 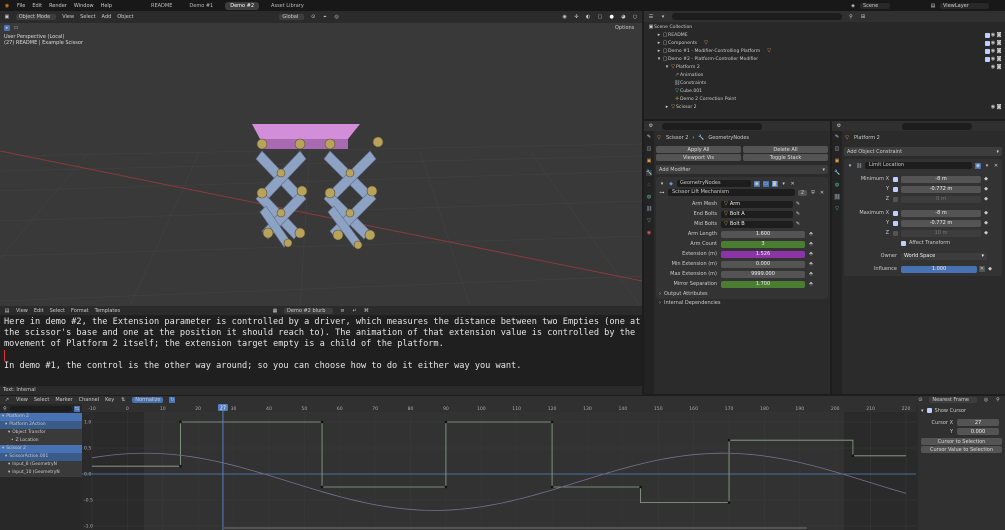 I want to click on render-display-icon: ◙, so click(x=774, y=183).